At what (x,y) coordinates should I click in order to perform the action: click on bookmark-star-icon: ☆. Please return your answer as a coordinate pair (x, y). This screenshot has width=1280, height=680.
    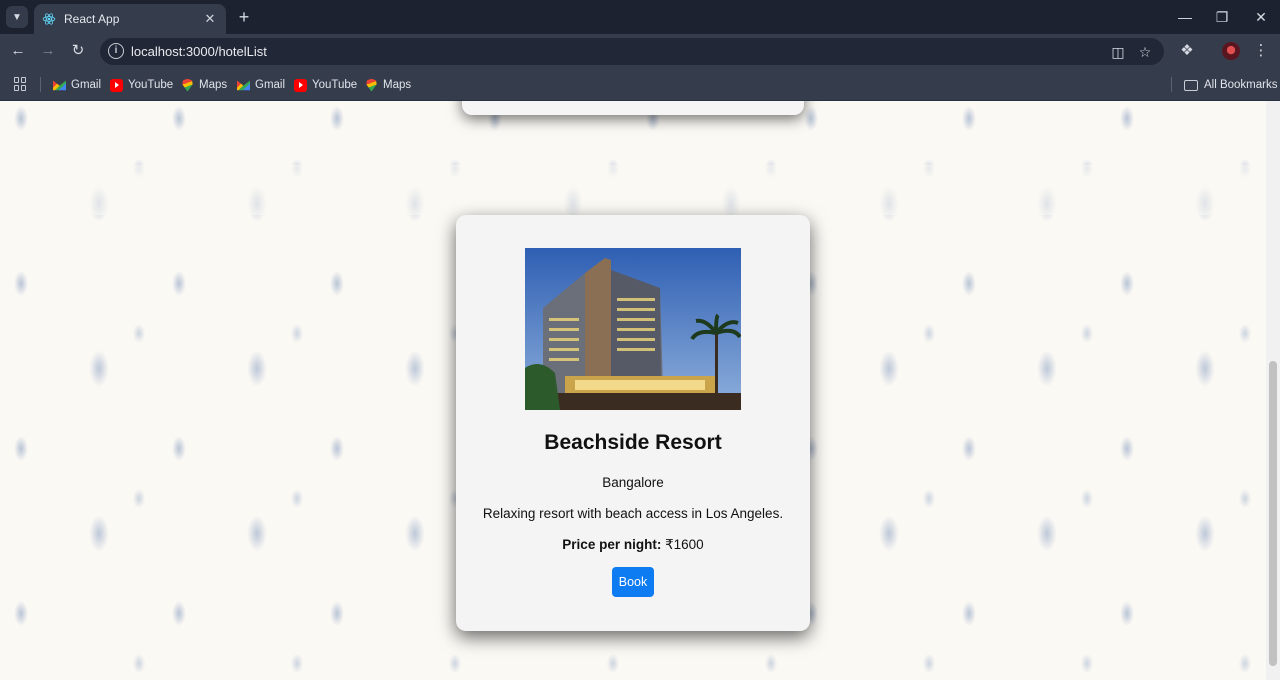
    Looking at the image, I should click on (1145, 52).